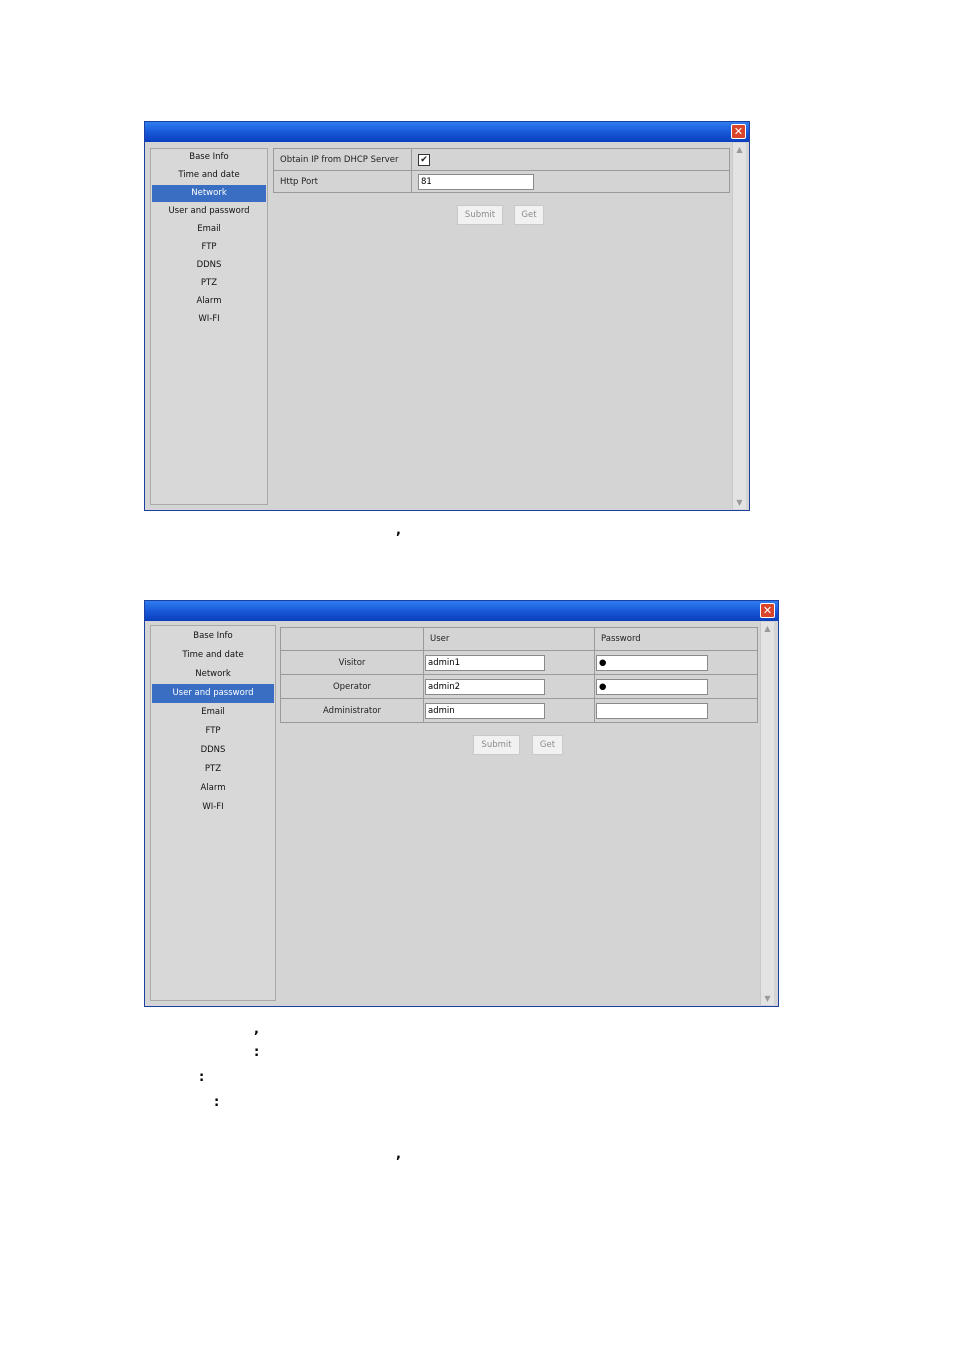 The image size is (954, 1350). Describe the element at coordinates (509, 639) in the screenshot. I see `column-header-user: User` at that location.